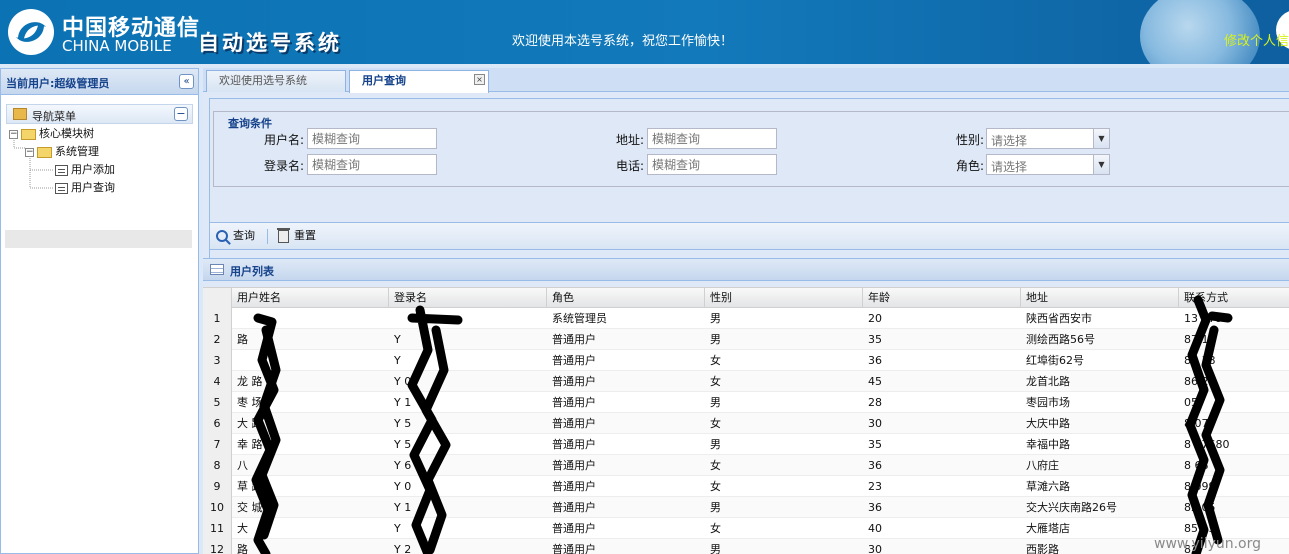 The width and height of the screenshot is (1289, 554). Describe the element at coordinates (1203, 318) in the screenshot. I see `table-cell-phone: 13 579` at that location.